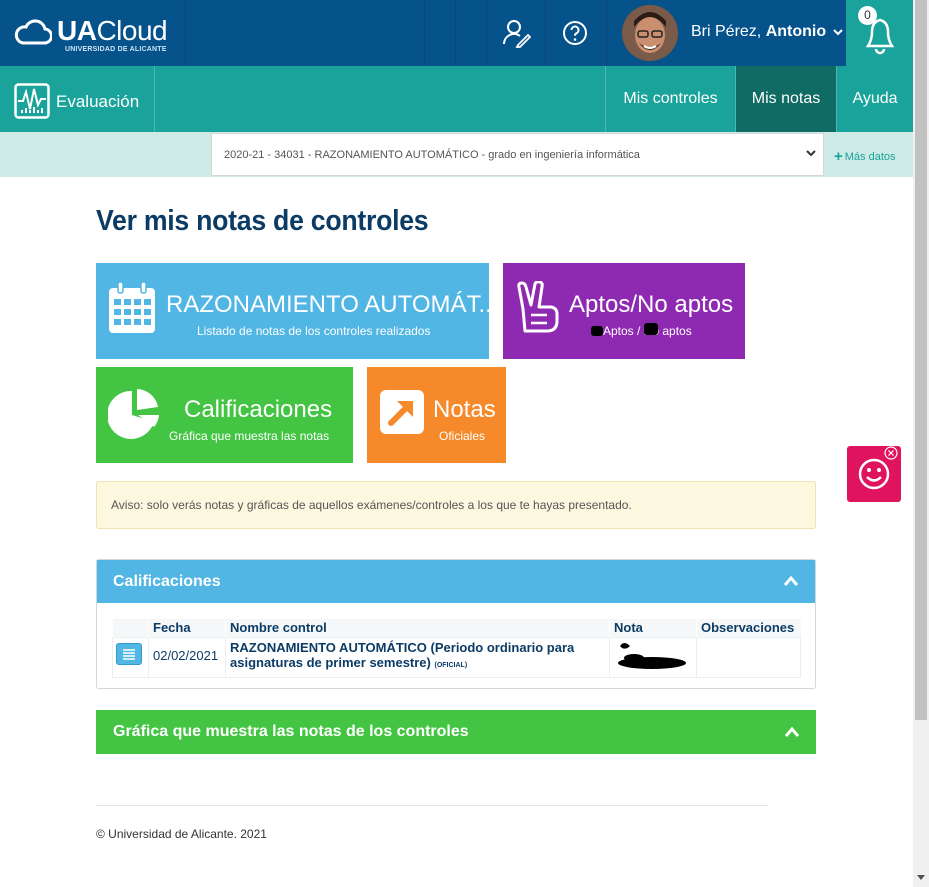 This screenshot has height=887, width=929. What do you see at coordinates (116, 49) in the screenshot?
I see `brand-subtitle: UNIVERSIDAD DE ALICANTE` at bounding box center [116, 49].